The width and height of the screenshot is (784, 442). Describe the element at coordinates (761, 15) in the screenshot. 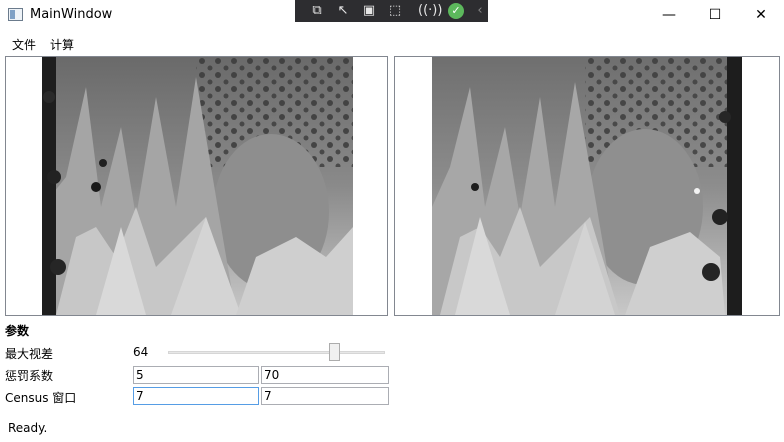

I see `close-button: ✕` at that location.